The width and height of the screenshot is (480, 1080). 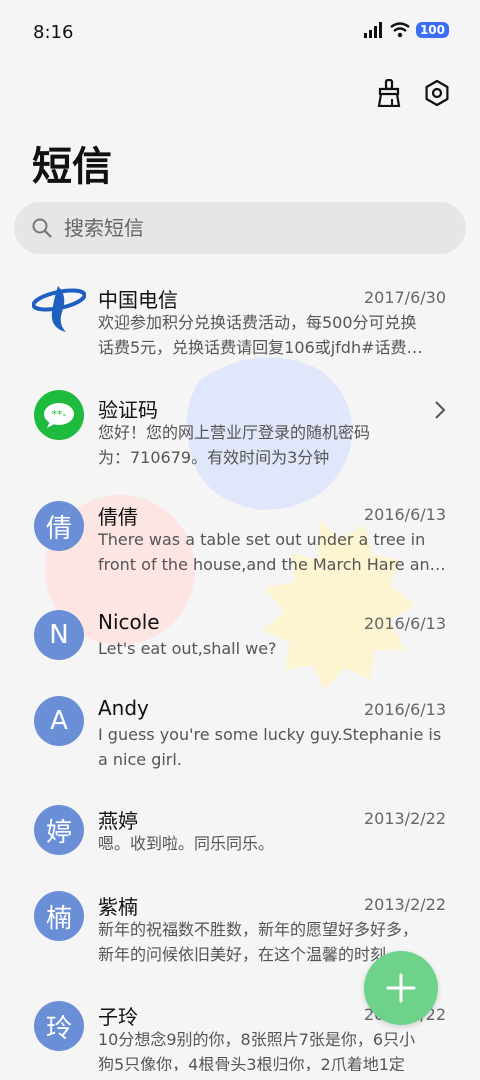 I want to click on search-input, so click(x=254, y=228).